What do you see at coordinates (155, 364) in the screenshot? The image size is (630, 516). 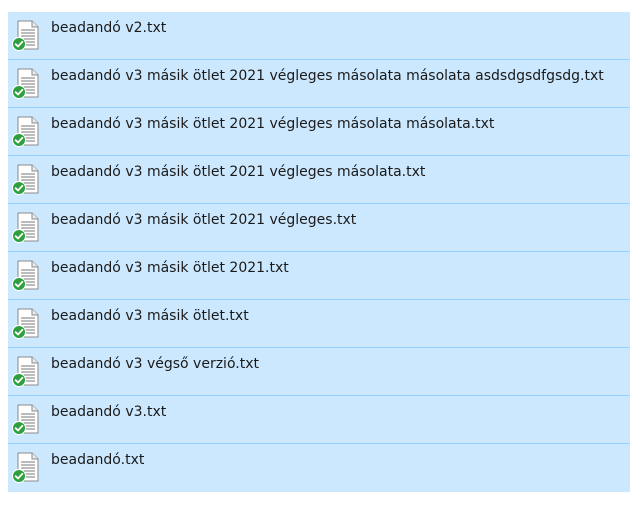 I see `file-name: beadandó v3 végső verzió.txt` at bounding box center [155, 364].